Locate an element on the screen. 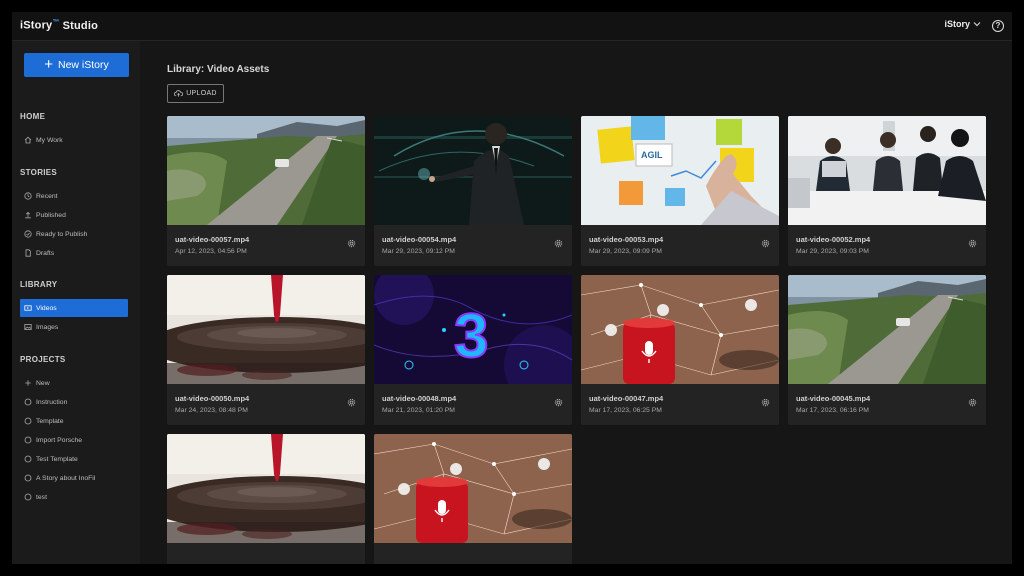 Image resolution: width=1024 pixels, height=576 pixels. section-library: LIBRARY is located at coordinates (39, 284).